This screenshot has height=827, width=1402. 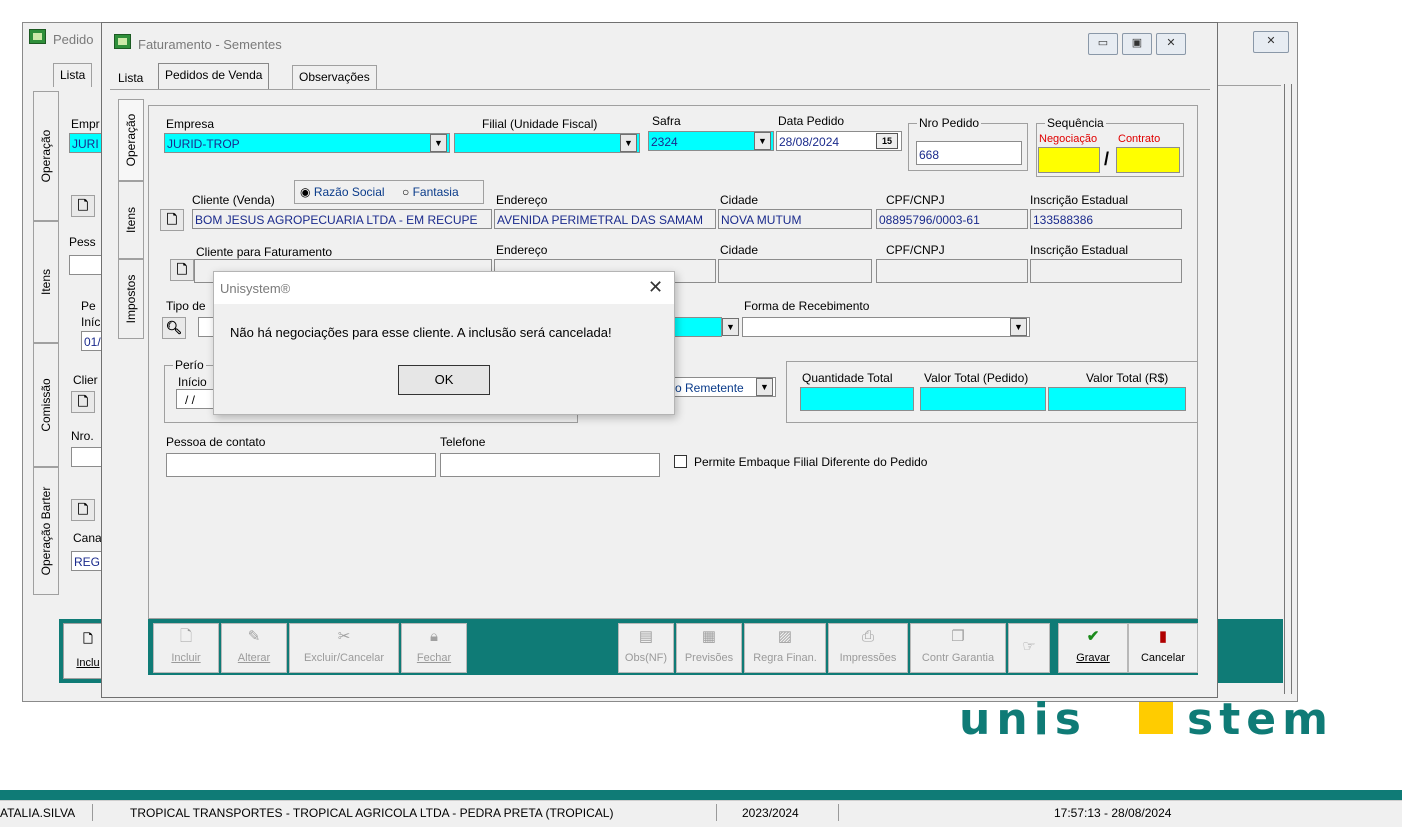 I want to click on maximize-icon: ▣, so click(x=1137, y=44).